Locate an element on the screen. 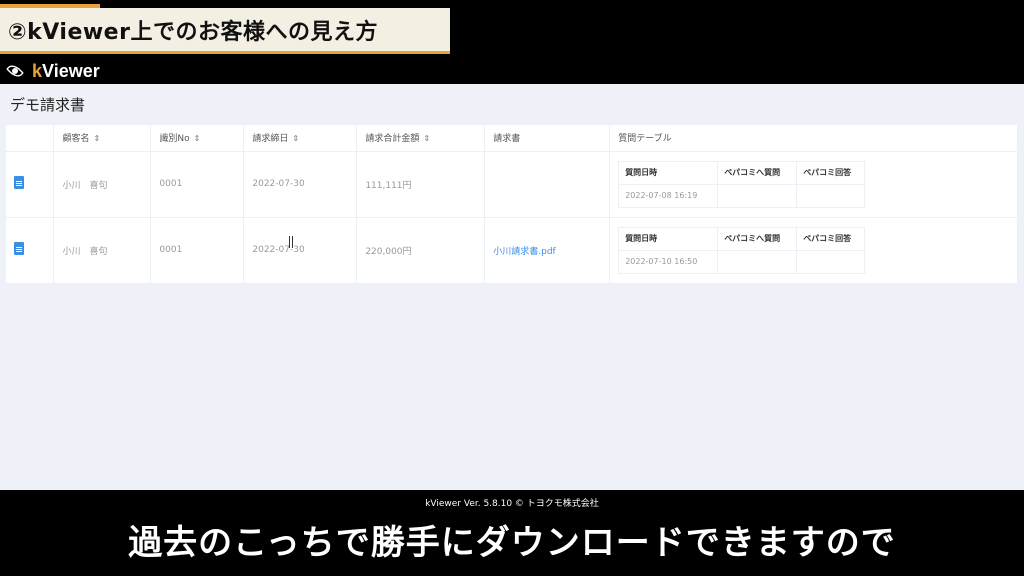 The width and height of the screenshot is (1024, 576). col-id-no: 識別No ⇕ is located at coordinates (197, 138).